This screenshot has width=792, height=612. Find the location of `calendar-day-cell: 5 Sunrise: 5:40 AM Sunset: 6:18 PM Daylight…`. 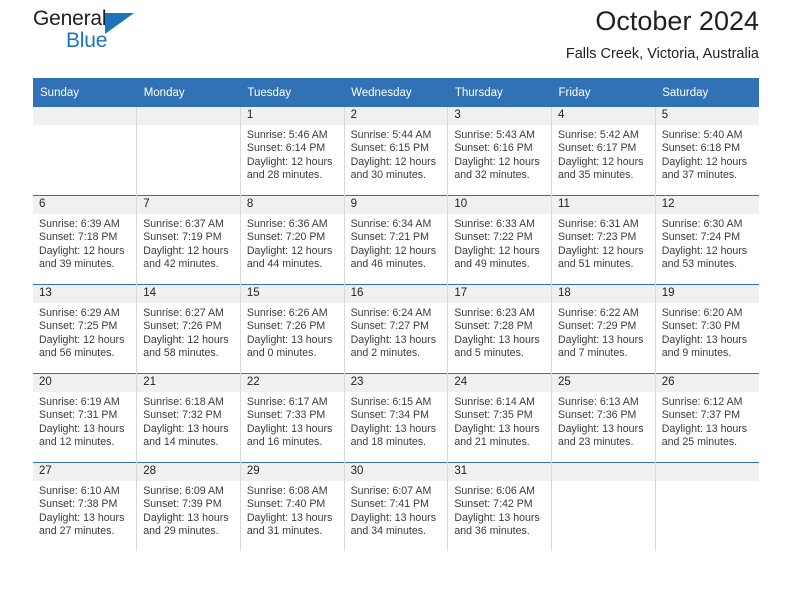

calendar-day-cell: 5 Sunrise: 5:40 AM Sunset: 6:18 PM Daylight… is located at coordinates (707, 151).